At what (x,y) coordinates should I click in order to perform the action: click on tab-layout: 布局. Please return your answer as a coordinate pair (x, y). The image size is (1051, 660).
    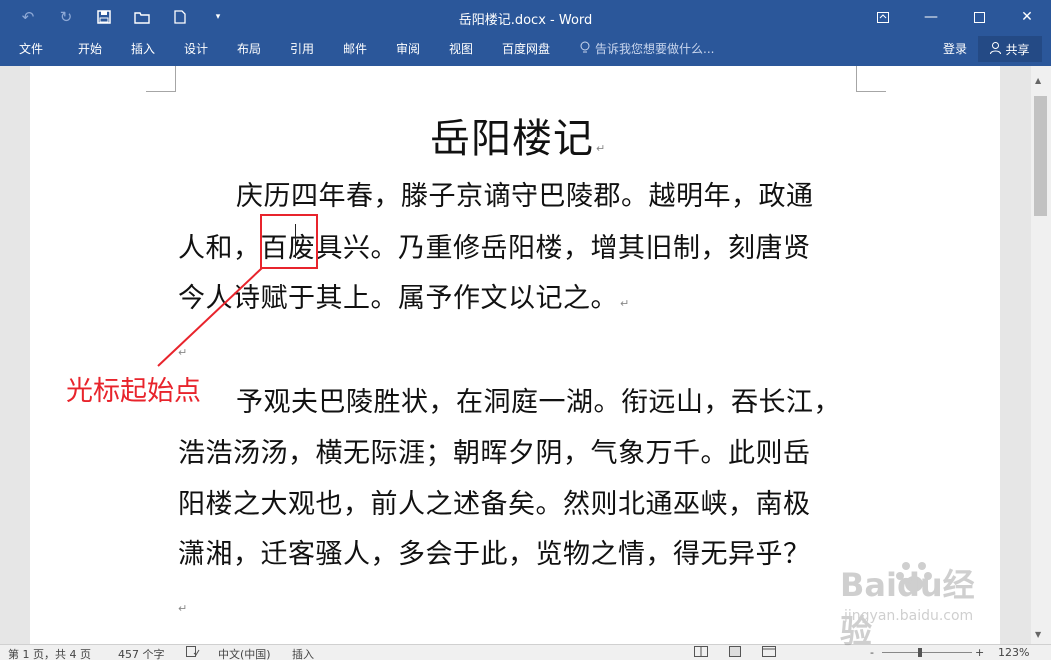
    Looking at the image, I should click on (249, 48).